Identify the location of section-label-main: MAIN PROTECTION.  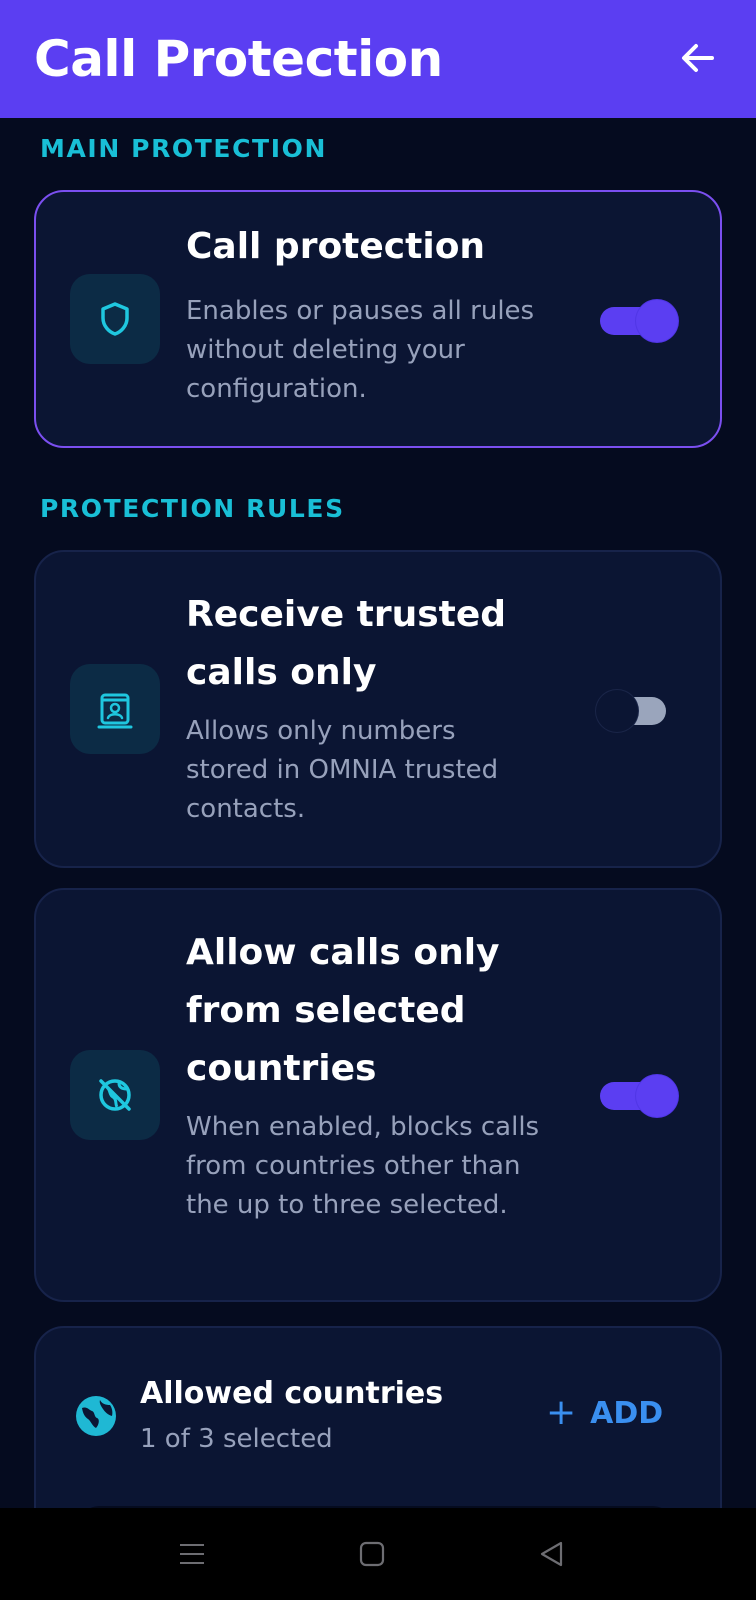
(183, 148).